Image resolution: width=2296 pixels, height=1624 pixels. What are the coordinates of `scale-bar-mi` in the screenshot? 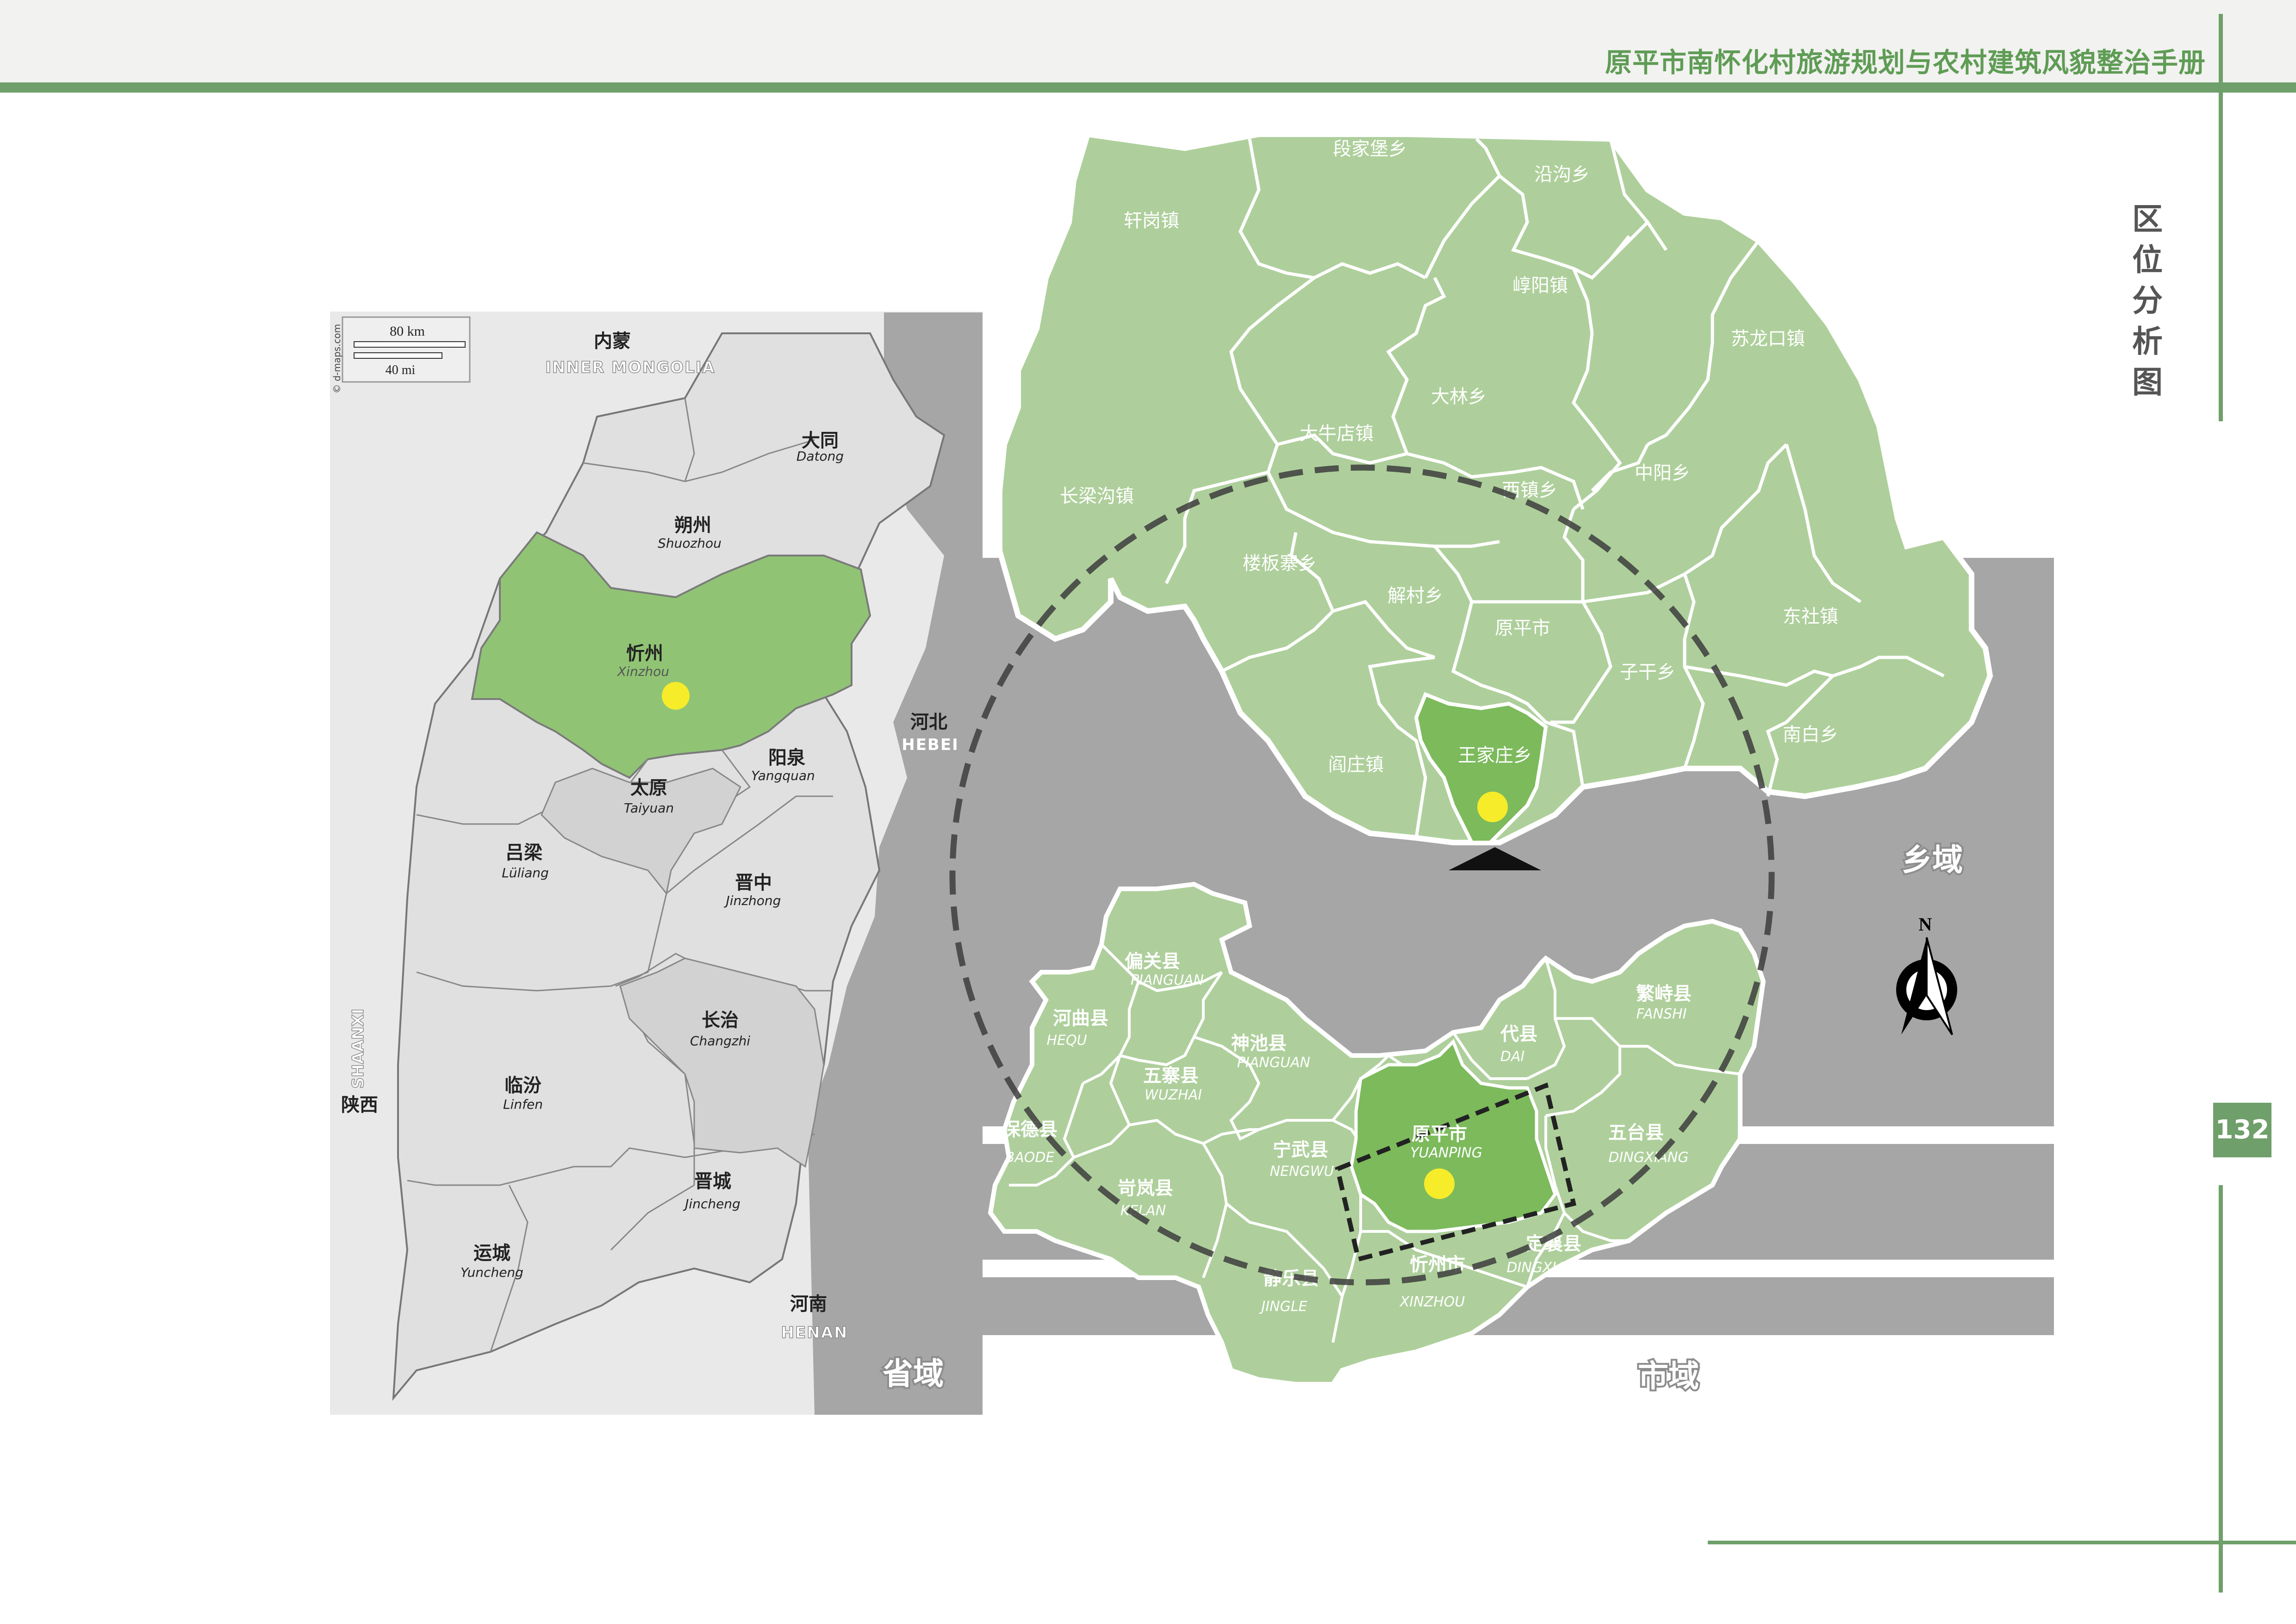 It's located at (398, 355).